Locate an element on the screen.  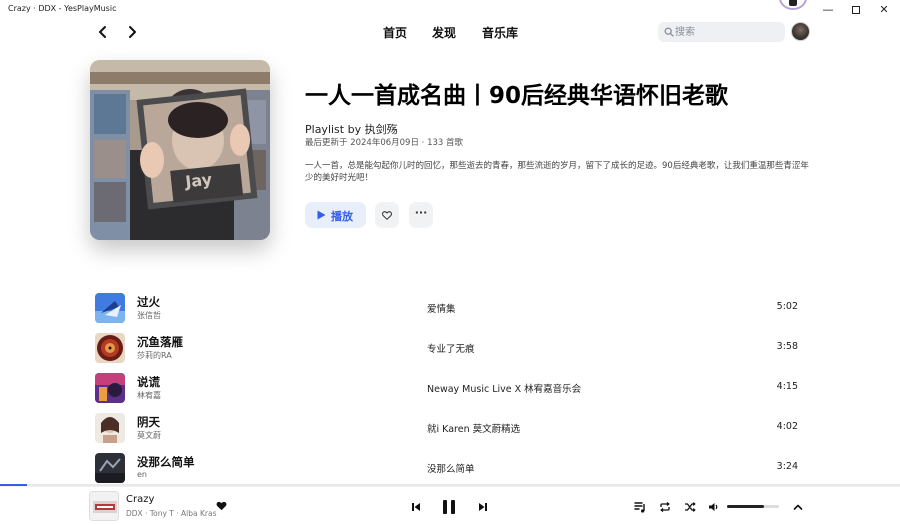
volume-icon is located at coordinates (714, 507).